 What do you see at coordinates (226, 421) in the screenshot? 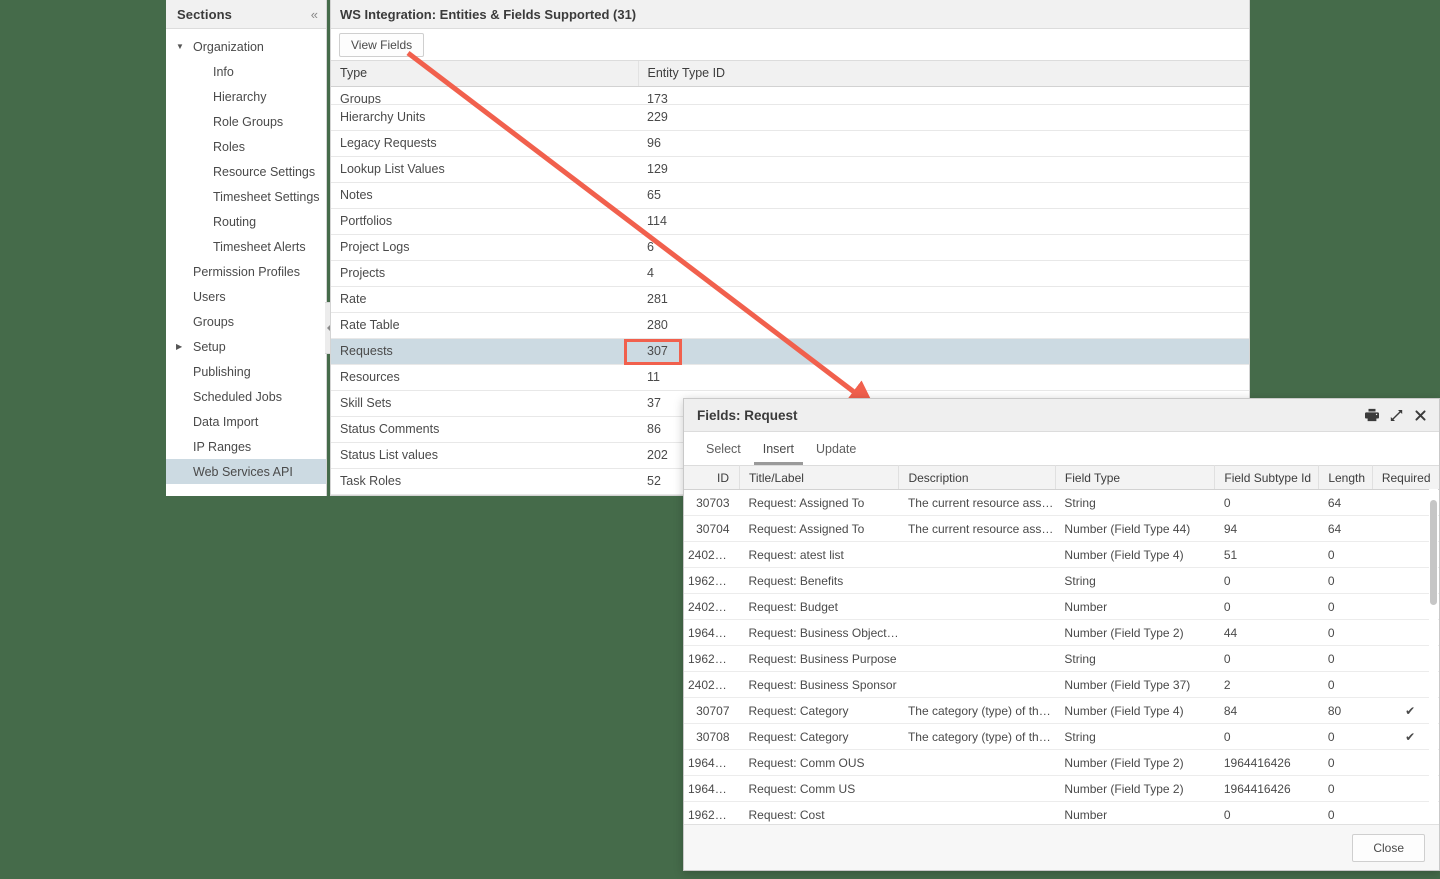
I see `sidebar-item-label: Data Import` at bounding box center [226, 421].